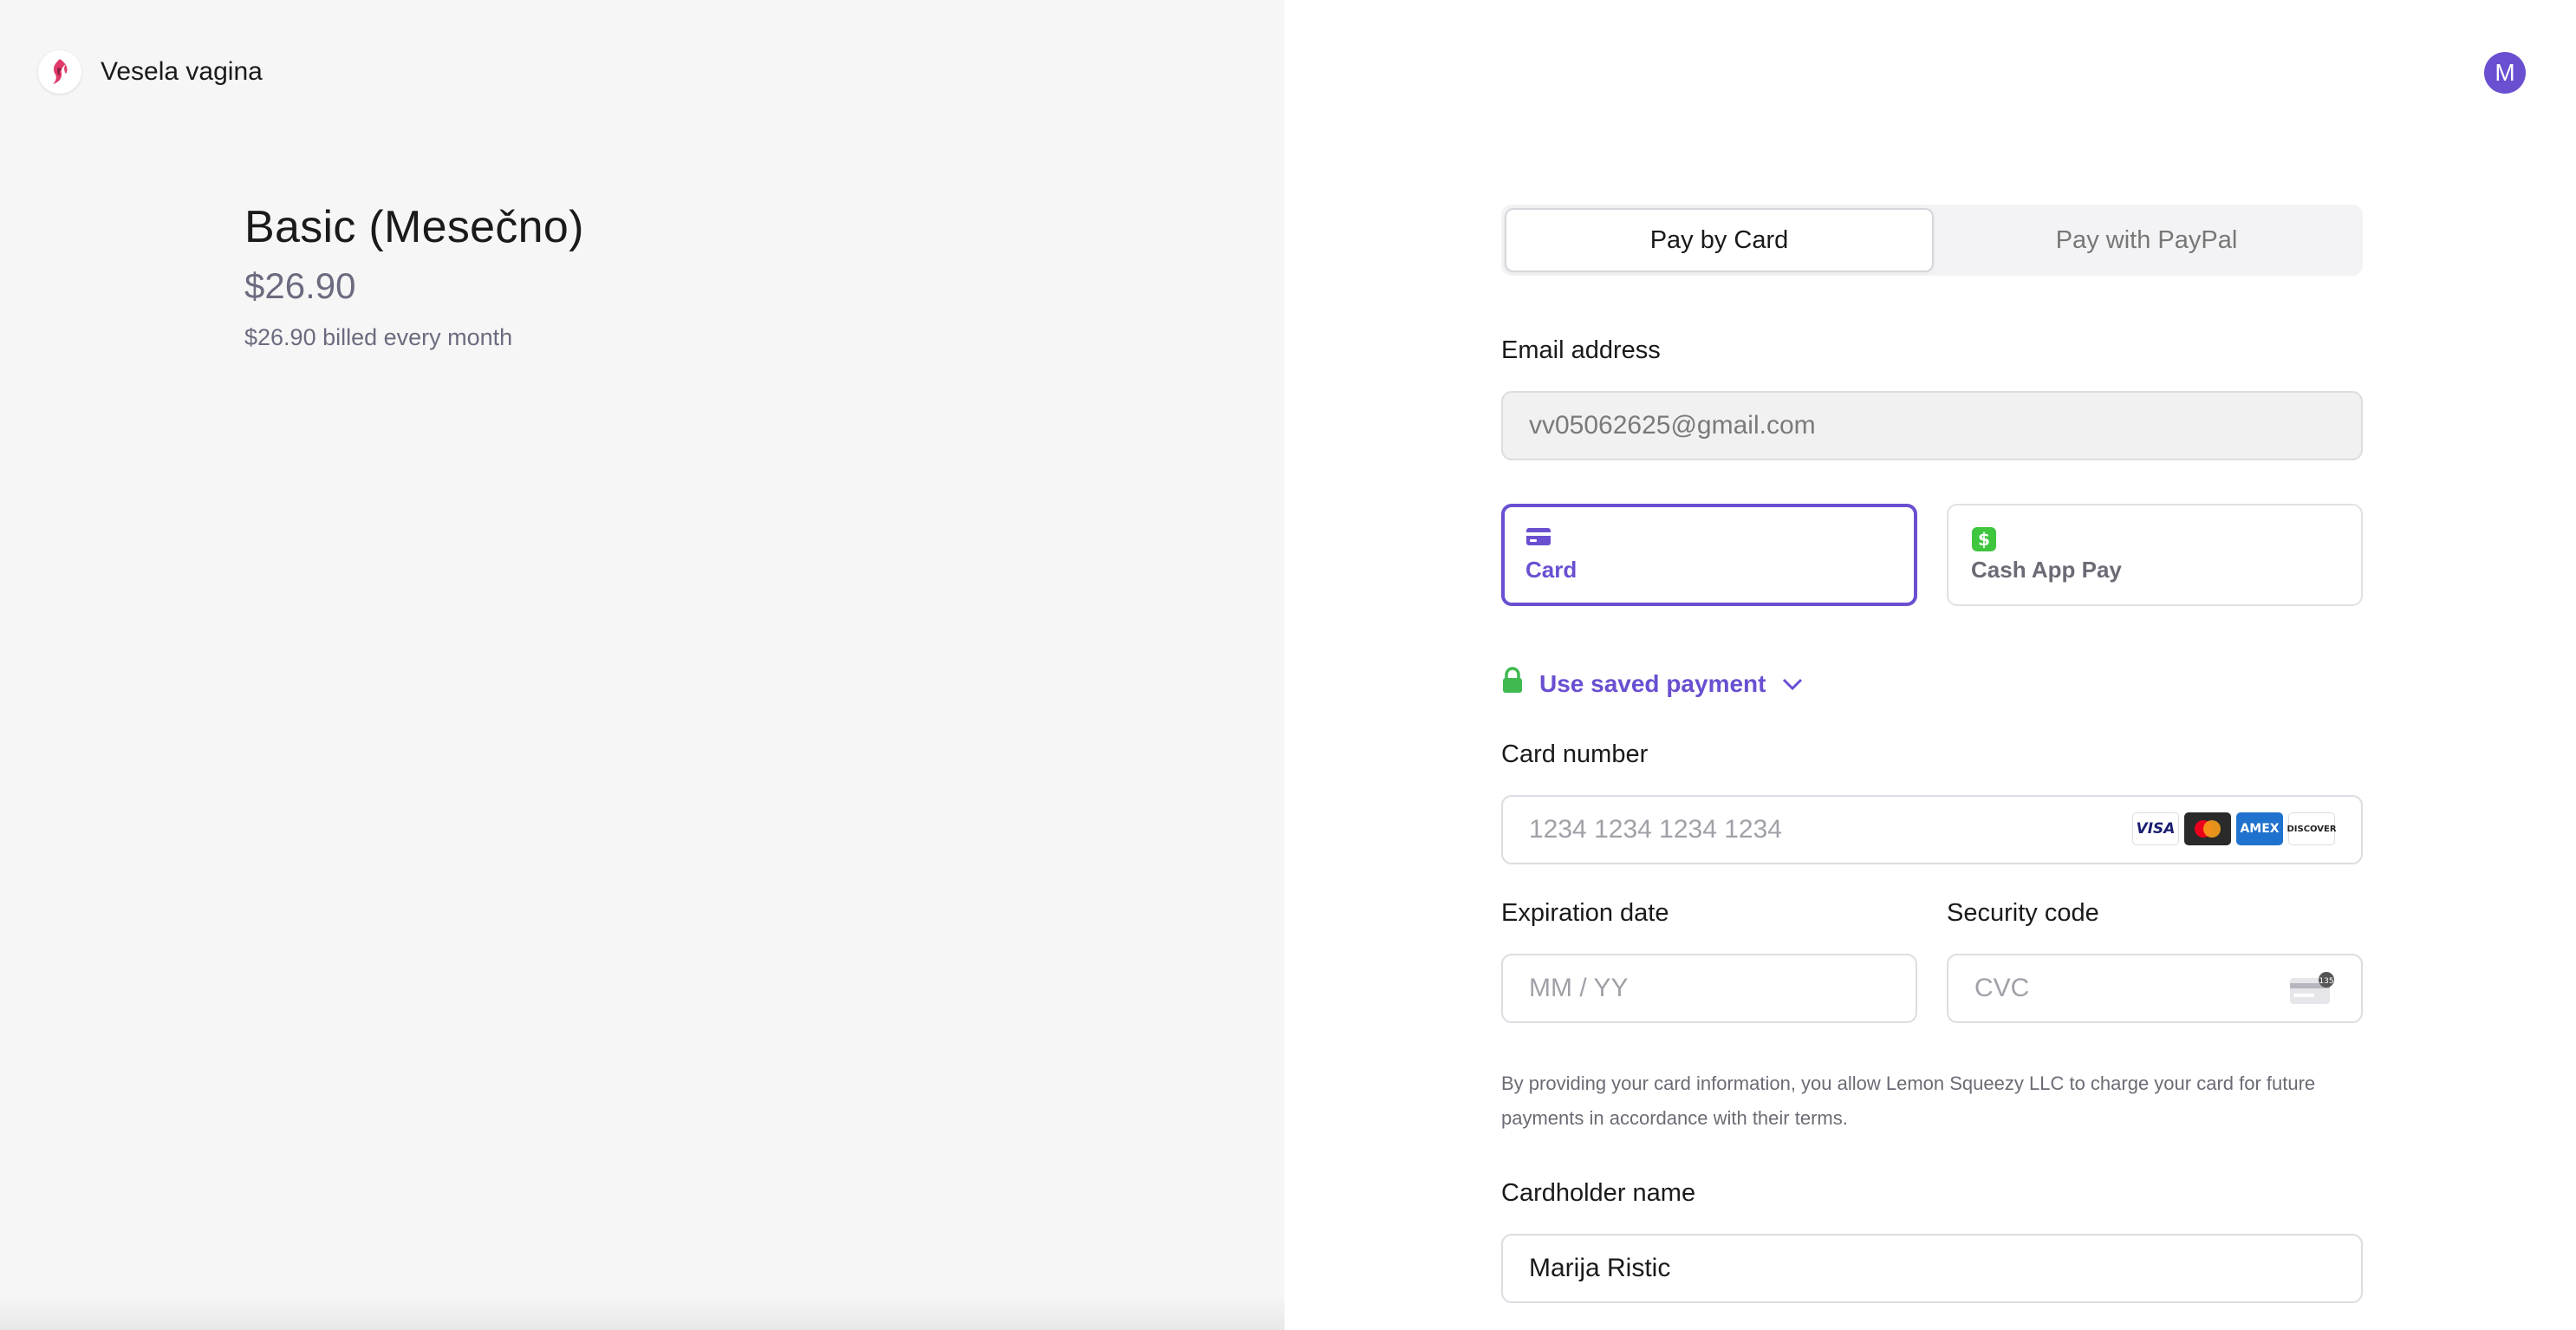  What do you see at coordinates (1600, 1268) in the screenshot?
I see `cardholder-name-value: Marija Ristic` at bounding box center [1600, 1268].